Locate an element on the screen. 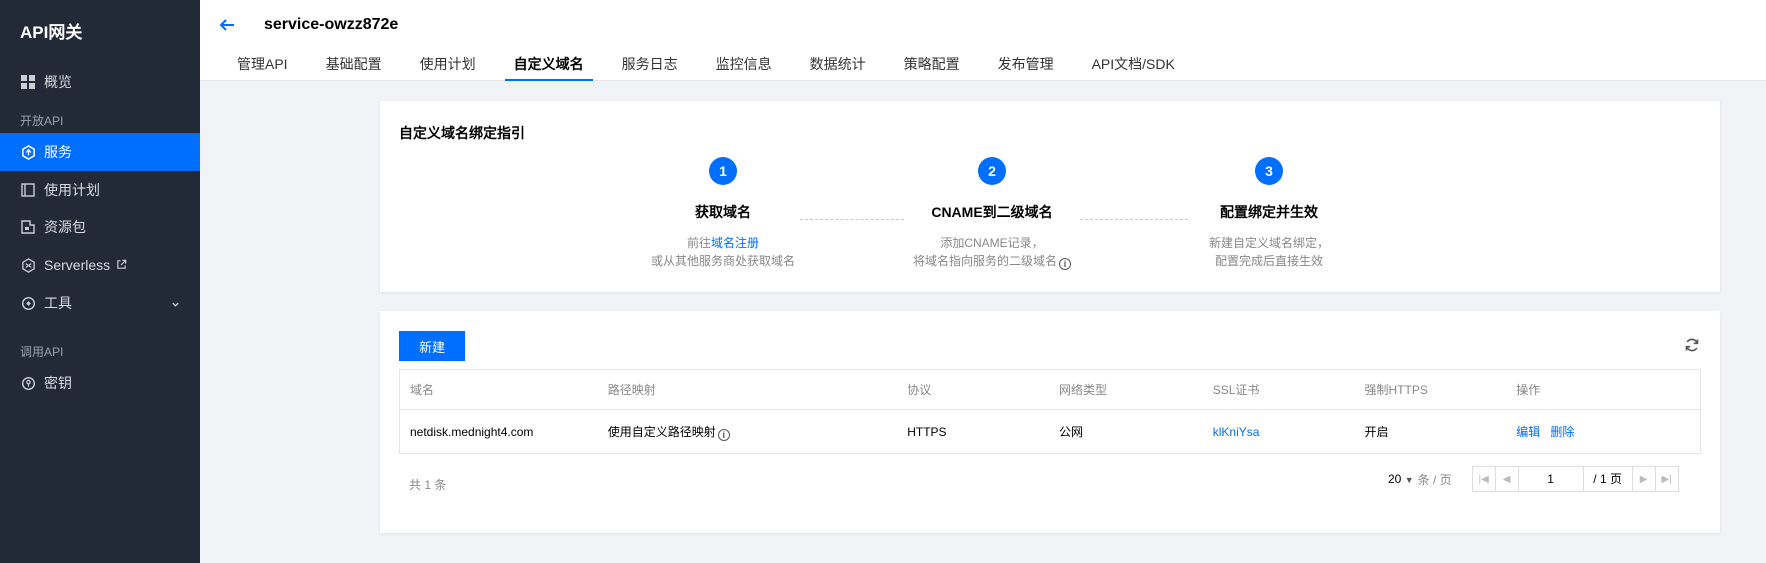 The height and width of the screenshot is (563, 1766). page-size-unit: 条 / 页 is located at coordinates (1434, 479).